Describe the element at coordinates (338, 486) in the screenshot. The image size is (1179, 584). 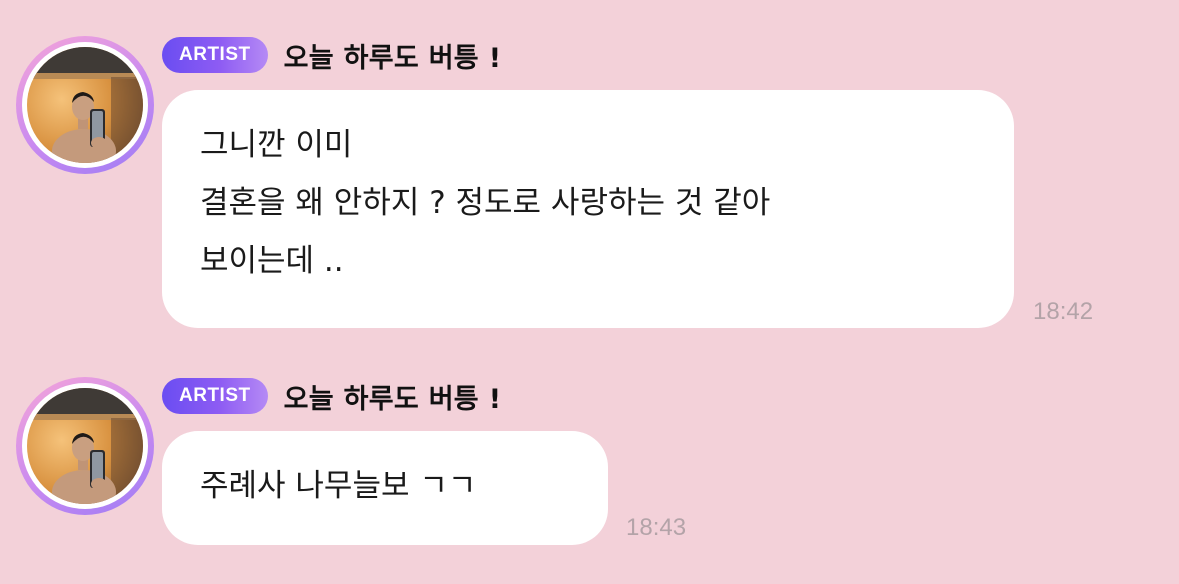
I see `message-text-line: 주례사 나무늘보 ㄱㄱ` at that location.